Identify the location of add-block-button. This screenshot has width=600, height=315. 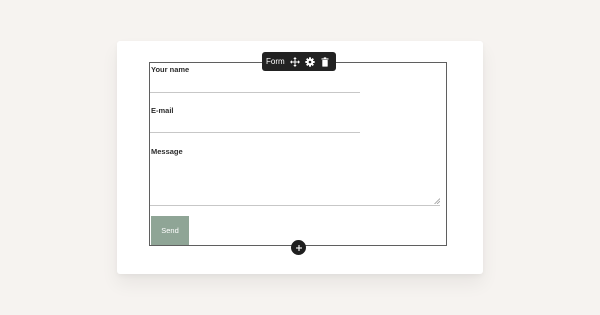
(298, 247).